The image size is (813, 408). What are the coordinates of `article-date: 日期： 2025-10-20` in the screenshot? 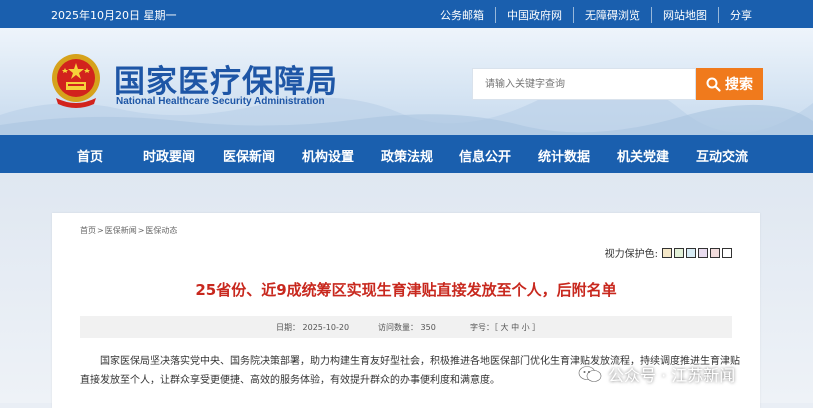 It's located at (313, 327).